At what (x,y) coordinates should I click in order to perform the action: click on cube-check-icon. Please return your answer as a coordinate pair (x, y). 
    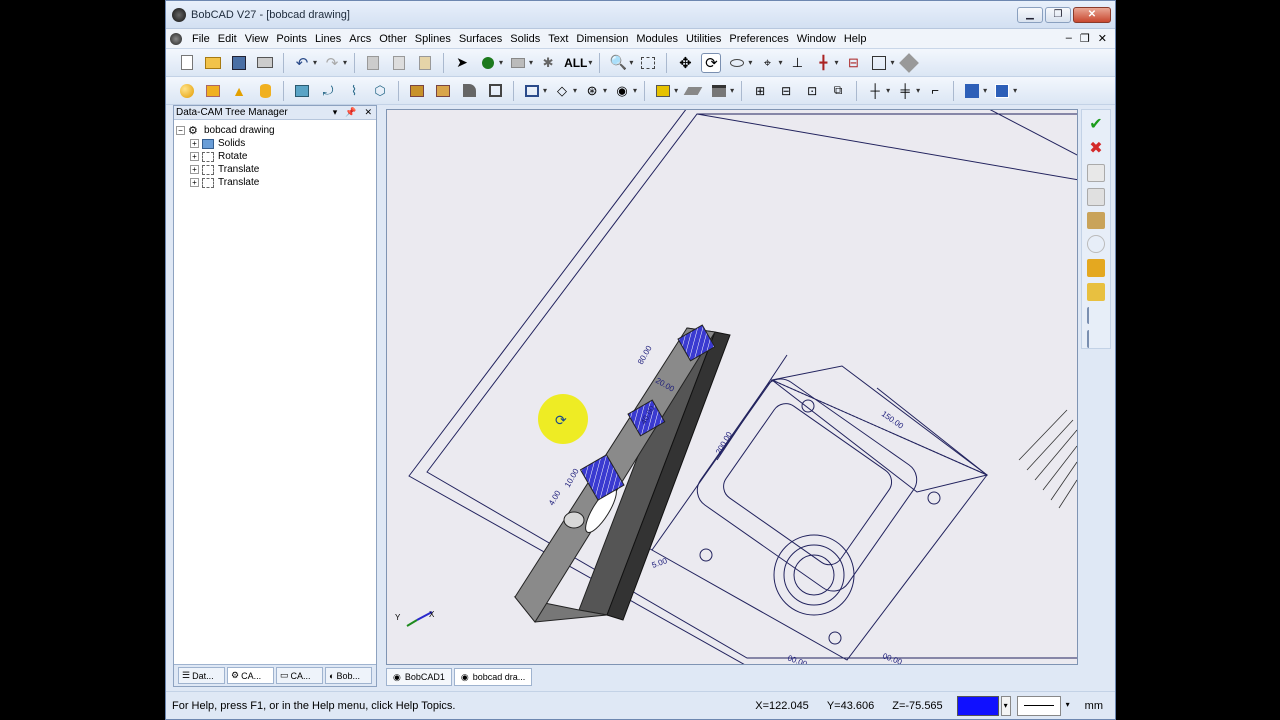
    Looking at the image, I should click on (1002, 91).